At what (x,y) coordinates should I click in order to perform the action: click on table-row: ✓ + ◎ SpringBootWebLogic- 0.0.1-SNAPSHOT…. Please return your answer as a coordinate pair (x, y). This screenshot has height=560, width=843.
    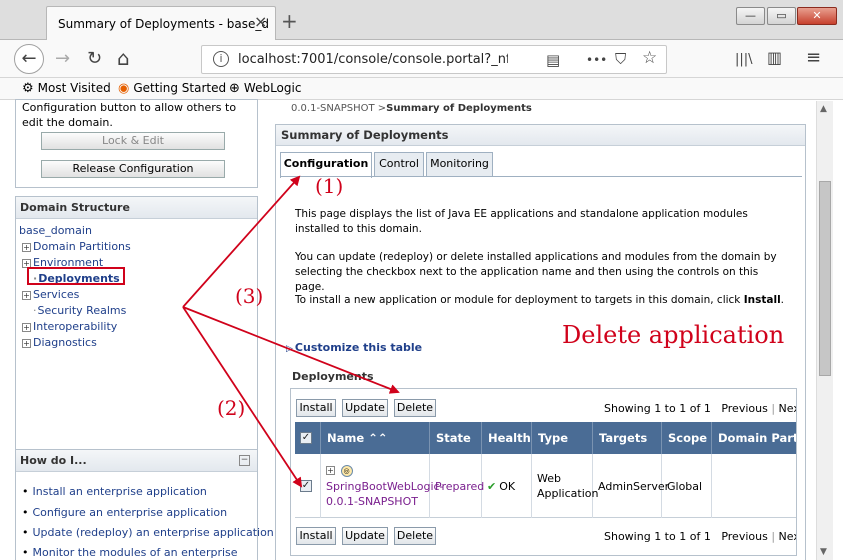
    Looking at the image, I should click on (545, 486).